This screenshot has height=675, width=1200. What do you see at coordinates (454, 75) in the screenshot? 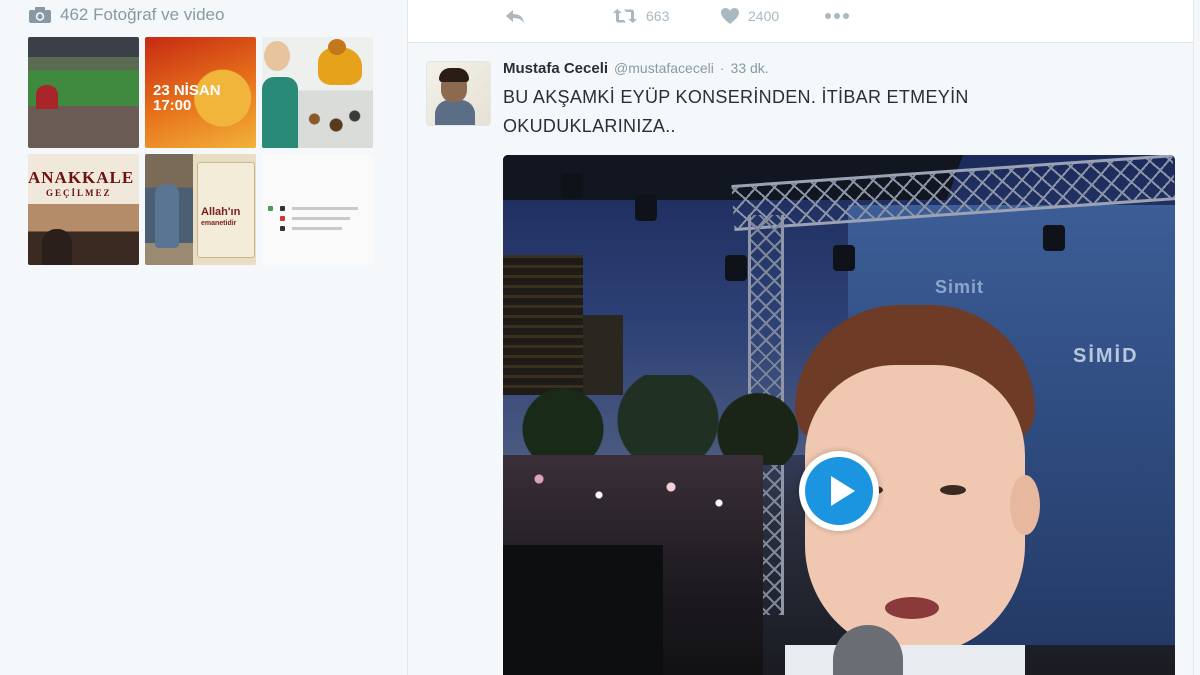
I see `avatar-hair` at bounding box center [454, 75].